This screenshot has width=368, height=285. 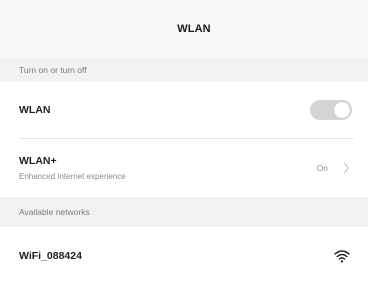 What do you see at coordinates (194, 29) in the screenshot?
I see `page-title: WLAN` at bounding box center [194, 29].